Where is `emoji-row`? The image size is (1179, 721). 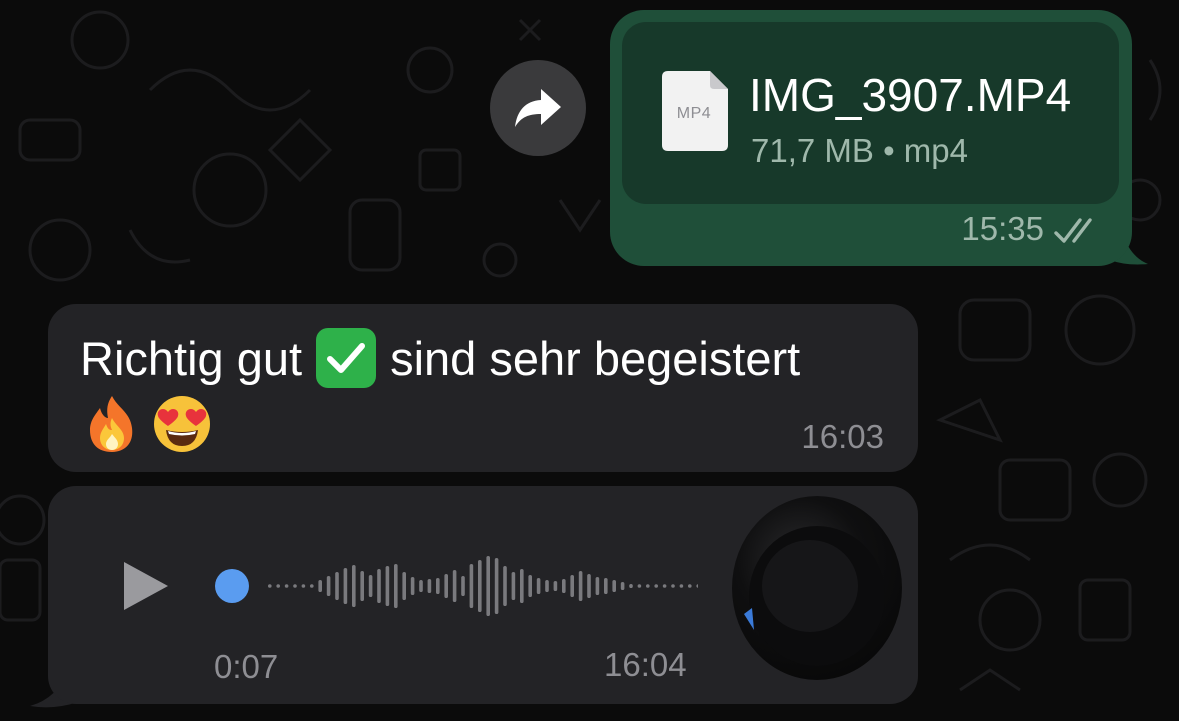 emoji-row is located at coordinates (148, 424).